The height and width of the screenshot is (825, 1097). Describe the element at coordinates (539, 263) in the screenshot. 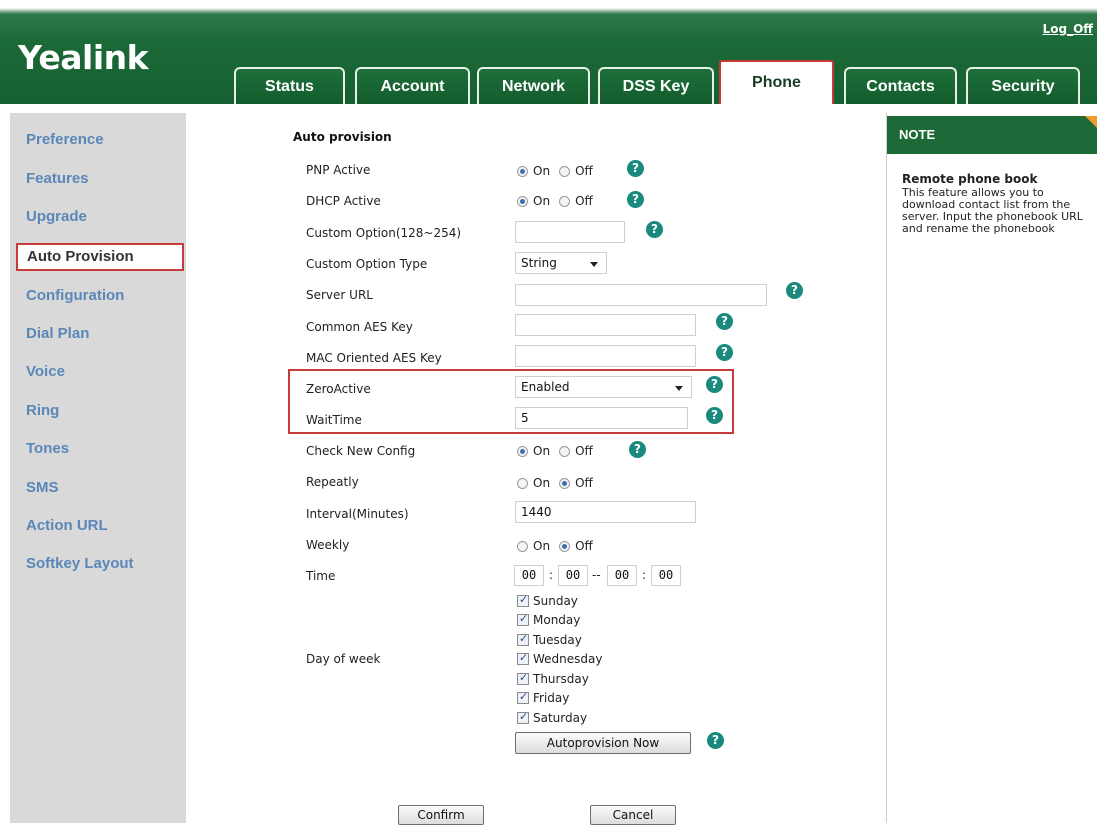

I see `custom-option-type-value: String` at that location.